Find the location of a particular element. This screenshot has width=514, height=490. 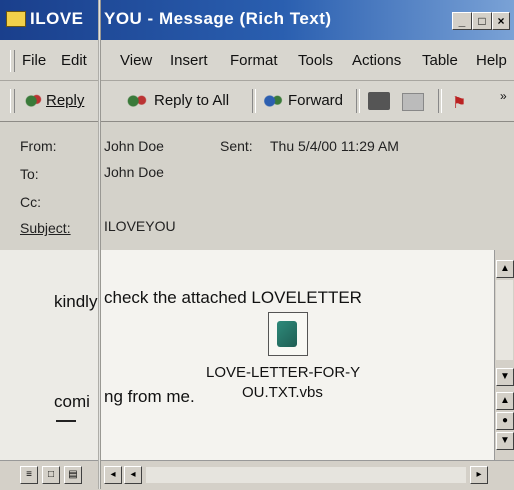

from-label: From: is located at coordinates (38, 146).